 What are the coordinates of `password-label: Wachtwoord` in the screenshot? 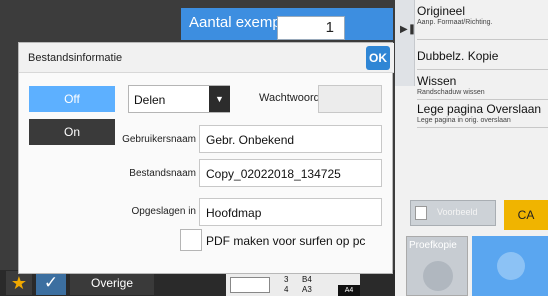 It's located at (289, 98).